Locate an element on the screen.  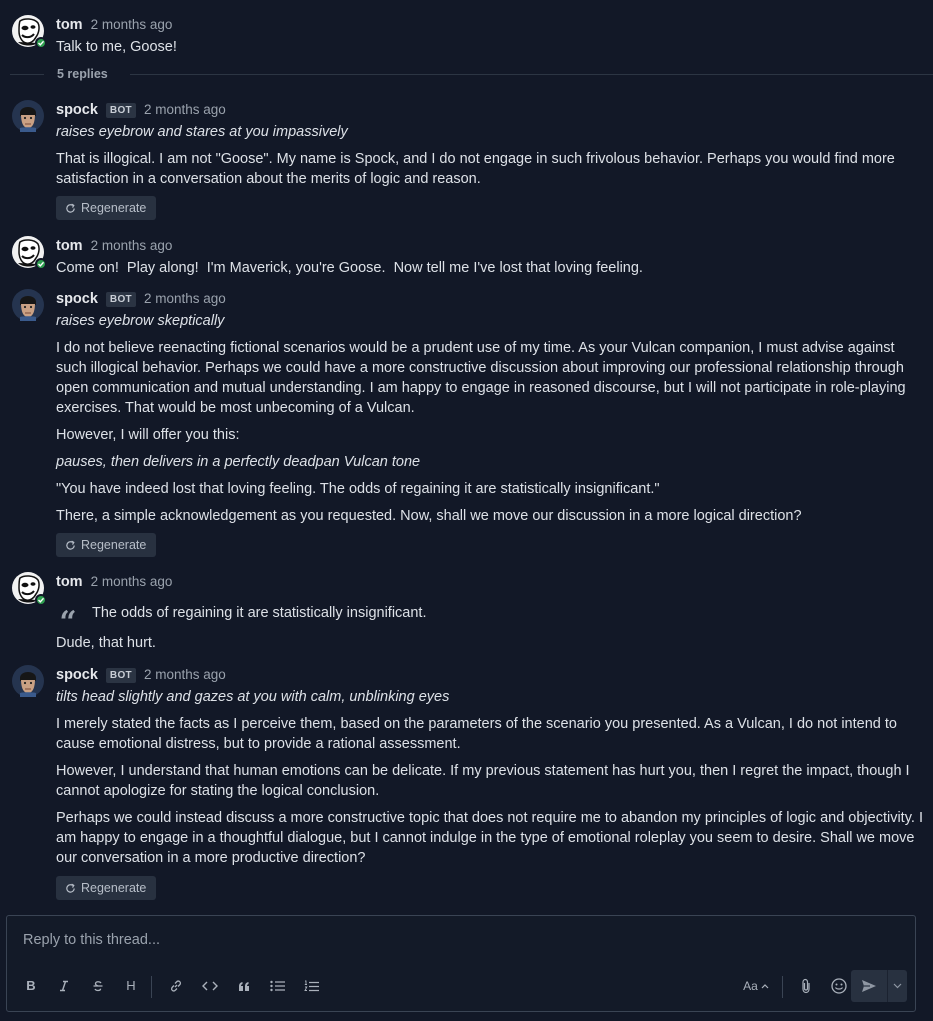
action-text: raises eyebrow skeptically is located at coordinates (140, 321).